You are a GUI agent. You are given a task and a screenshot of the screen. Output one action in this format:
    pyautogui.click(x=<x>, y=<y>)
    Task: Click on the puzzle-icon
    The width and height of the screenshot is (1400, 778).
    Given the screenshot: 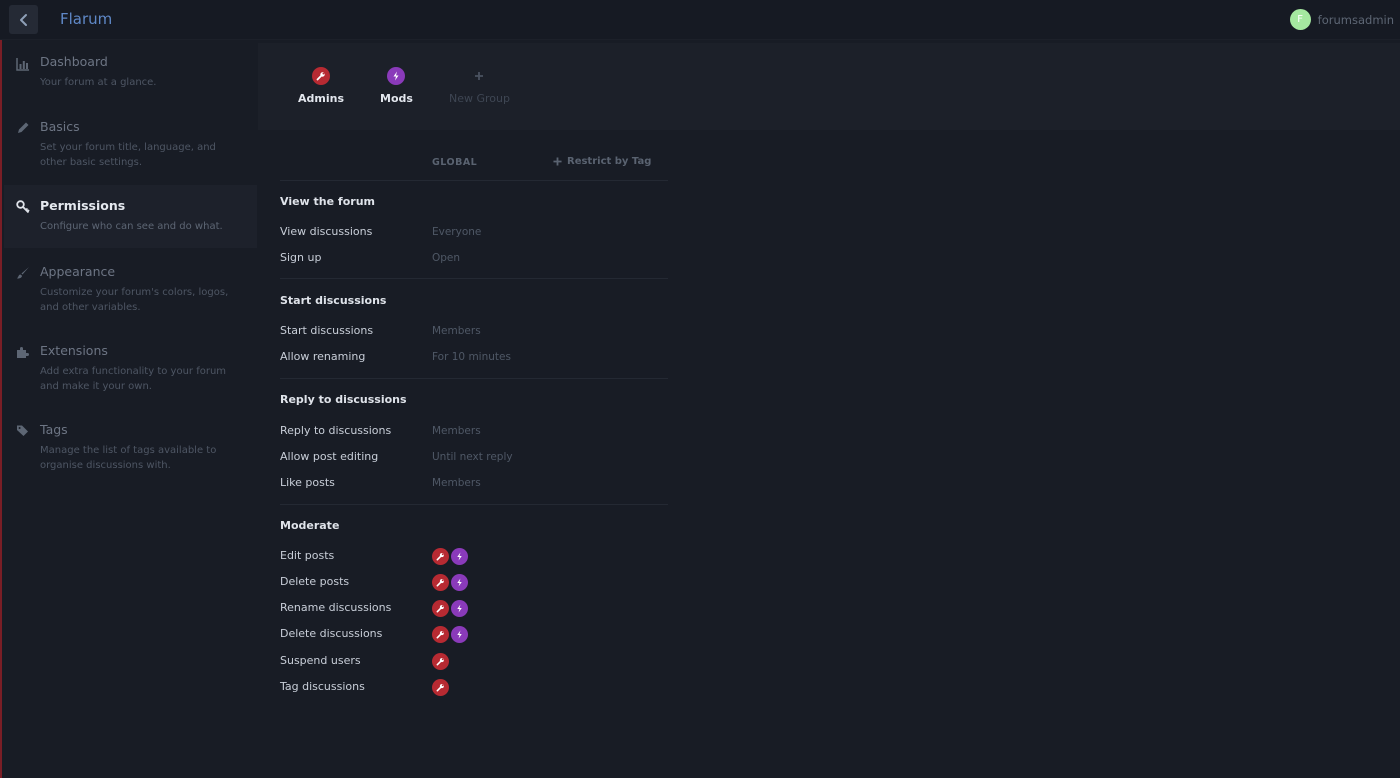 What is the action you would take?
    pyautogui.click(x=23, y=352)
    